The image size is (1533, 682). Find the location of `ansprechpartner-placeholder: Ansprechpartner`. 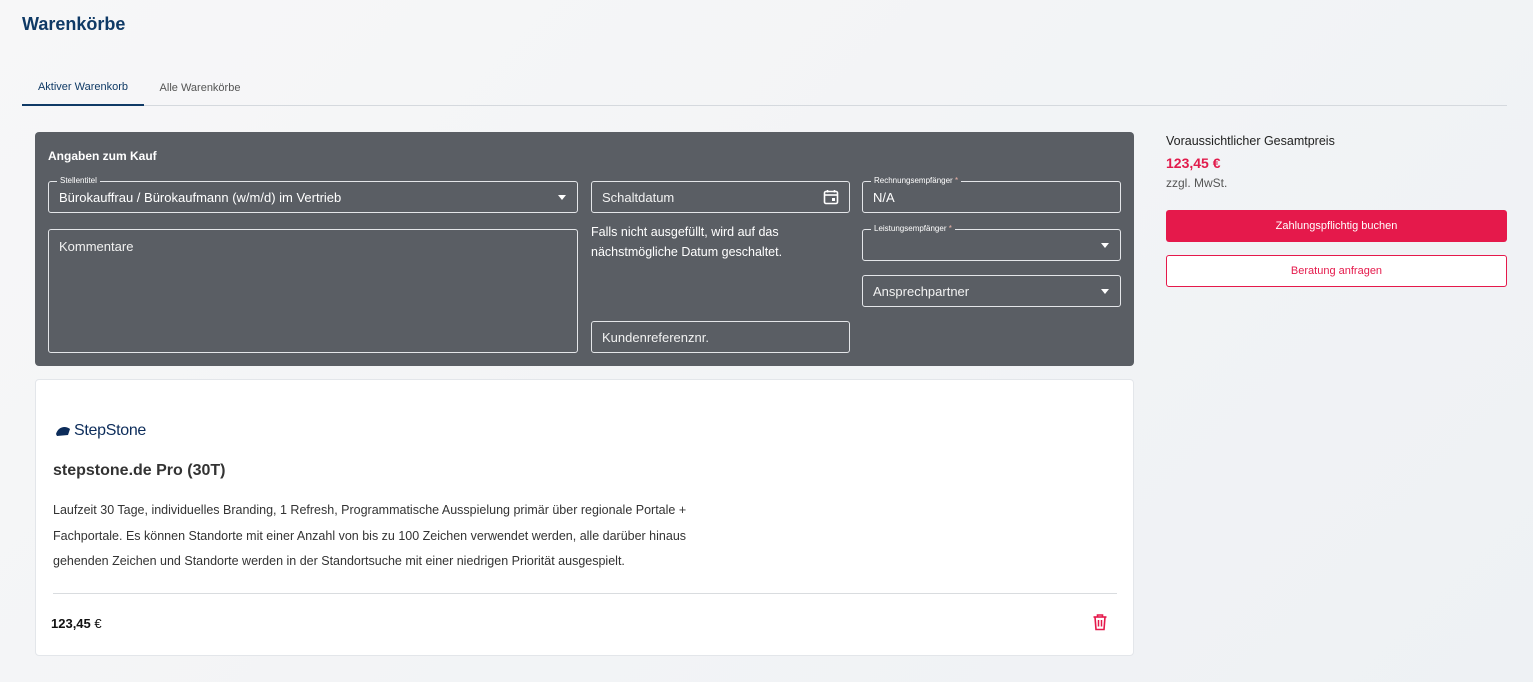

ansprechpartner-placeholder: Ansprechpartner is located at coordinates (921, 291).